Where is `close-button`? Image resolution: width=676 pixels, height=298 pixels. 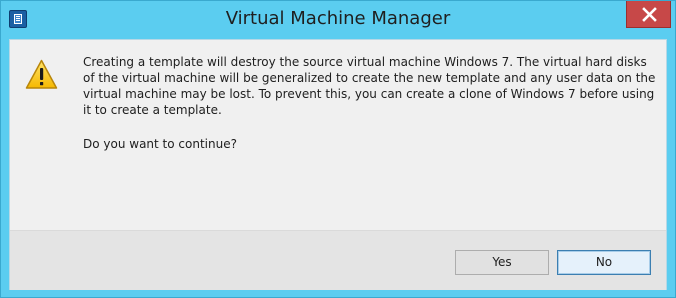
close-button is located at coordinates (648, 14).